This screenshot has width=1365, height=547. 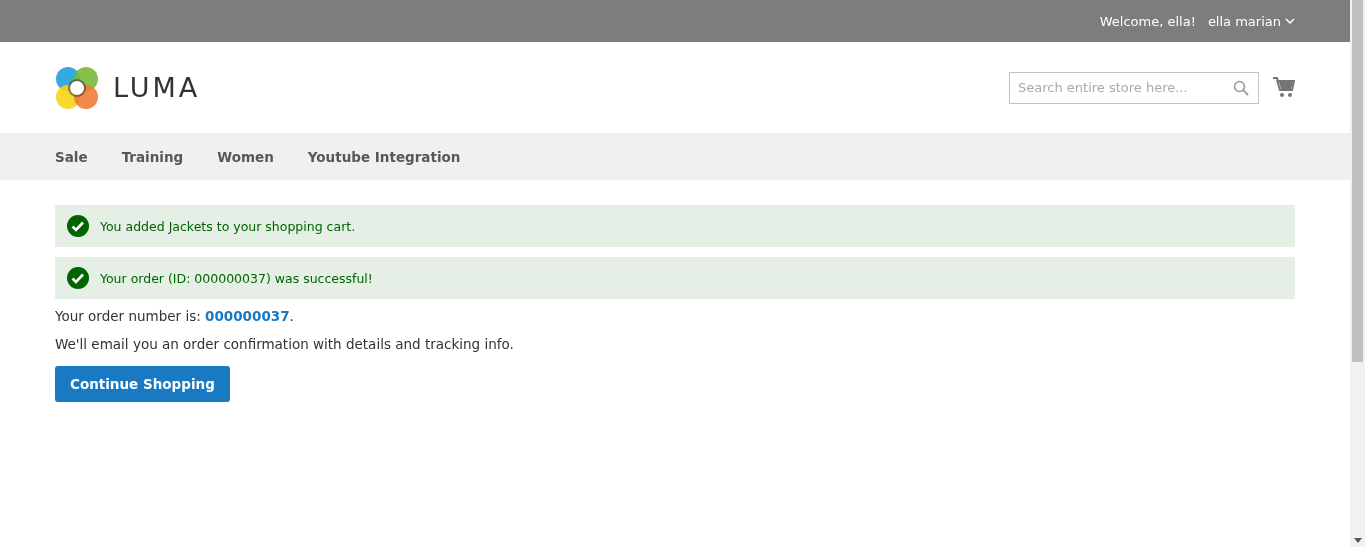 I want to click on cart-icon, so click(x=1284, y=87).